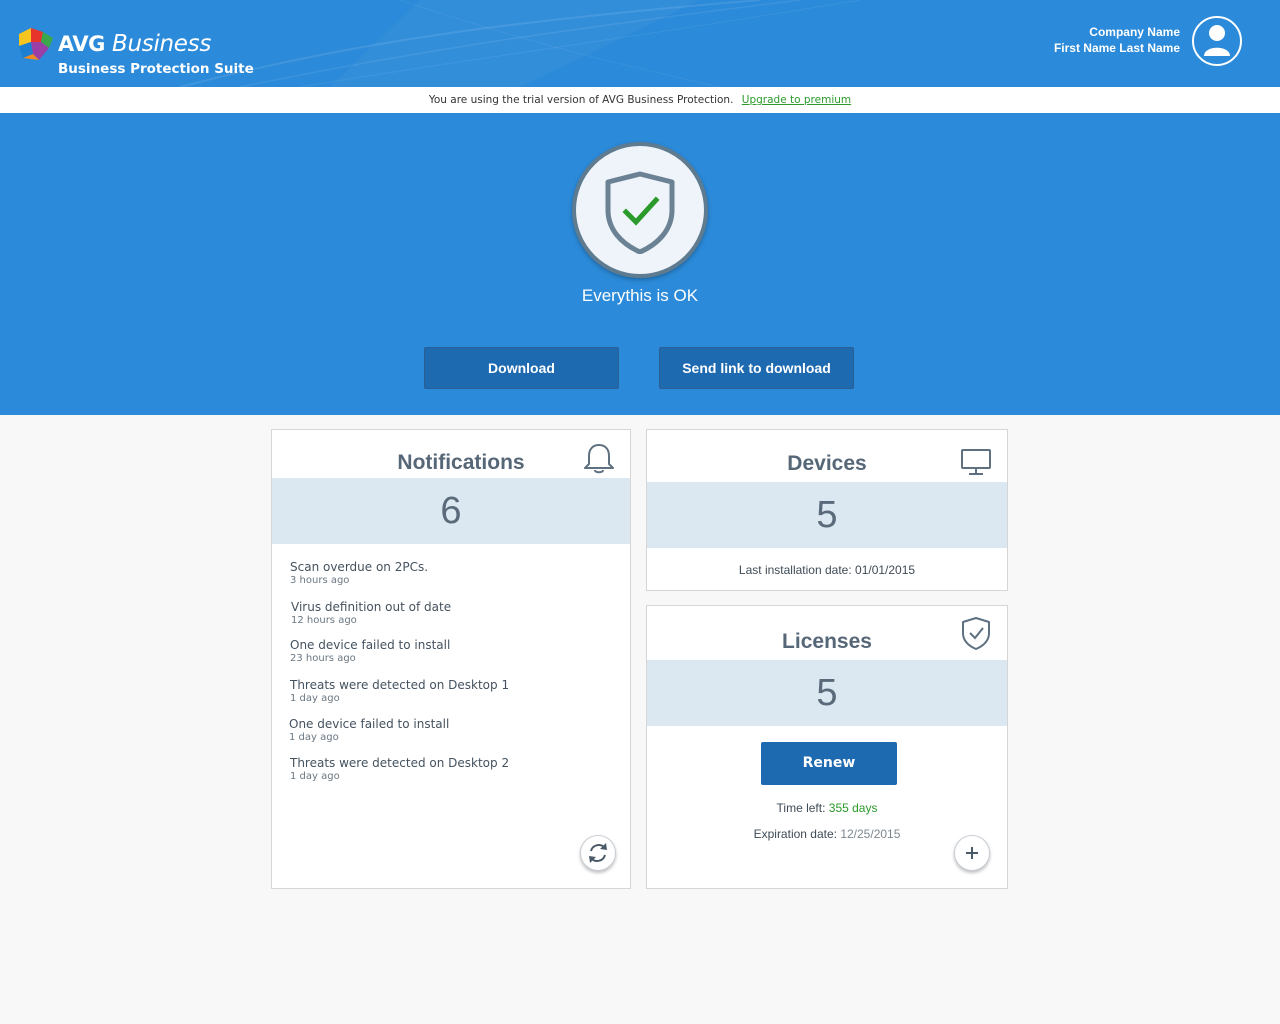 Image resolution: width=1280 pixels, height=1024 pixels. What do you see at coordinates (323, 658) in the screenshot?
I see `notification-time: 23 hours ago` at bounding box center [323, 658].